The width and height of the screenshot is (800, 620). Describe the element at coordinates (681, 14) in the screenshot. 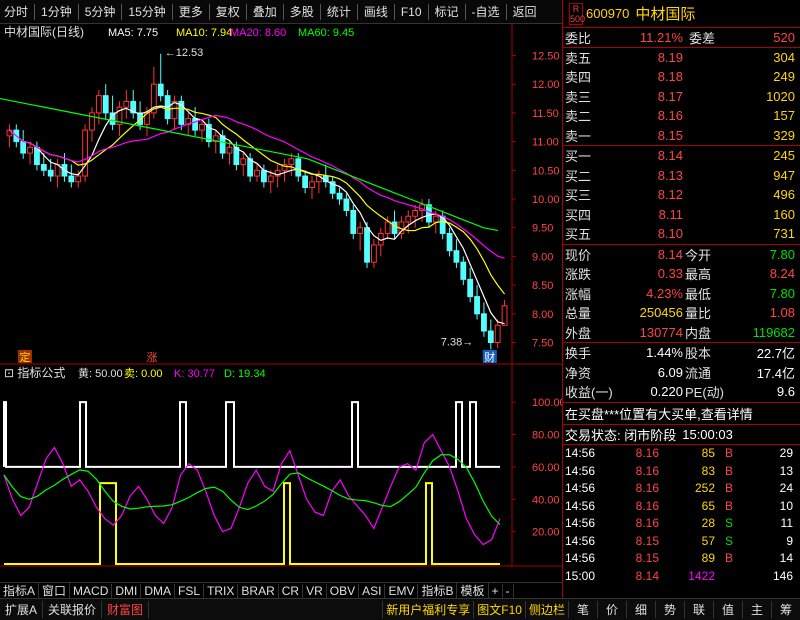

I see `quote-header: R 500 600970 中材国际` at that location.